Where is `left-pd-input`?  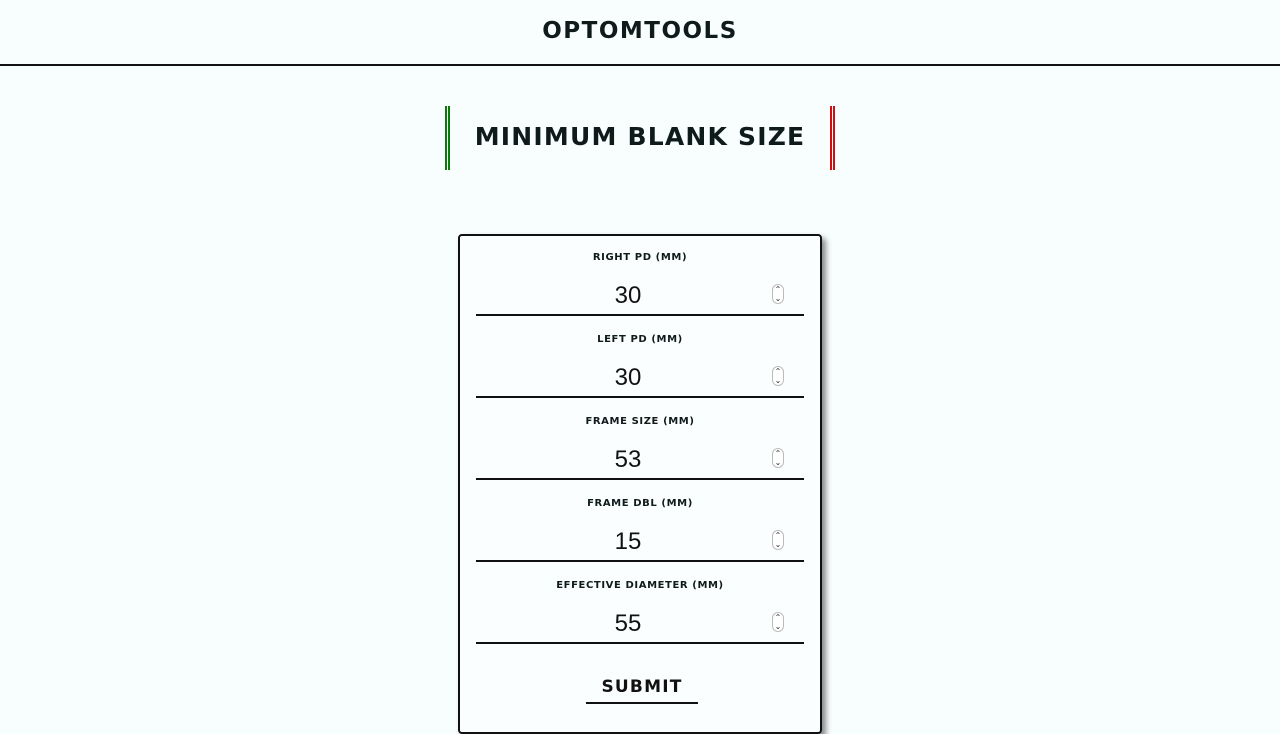 left-pd-input is located at coordinates (640, 379).